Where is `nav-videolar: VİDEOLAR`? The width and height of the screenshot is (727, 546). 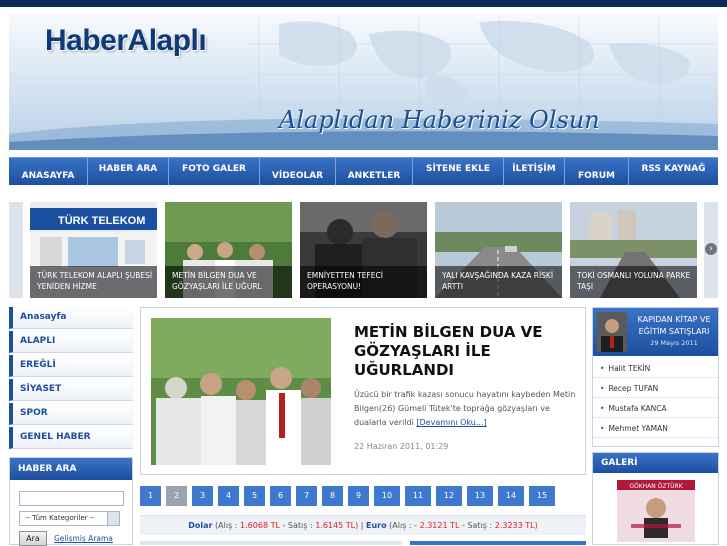 nav-videolar: VİDEOLAR is located at coordinates (298, 171).